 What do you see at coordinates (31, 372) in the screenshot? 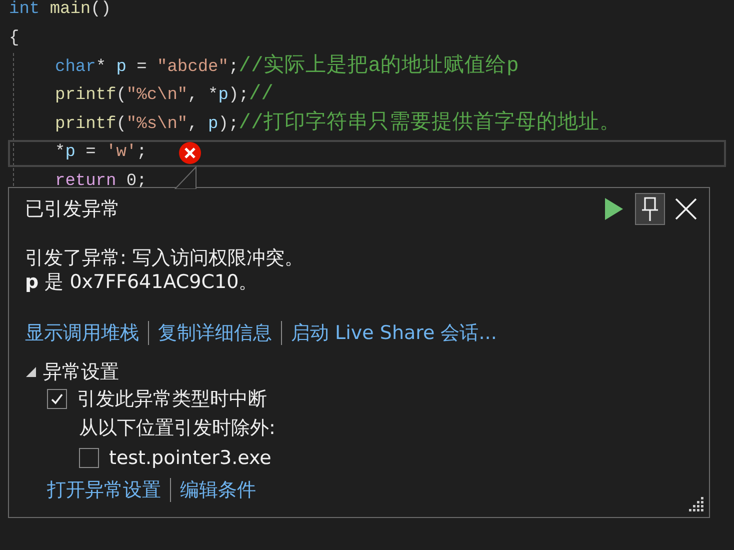
I see `expanded-arrow-icon` at bounding box center [31, 372].